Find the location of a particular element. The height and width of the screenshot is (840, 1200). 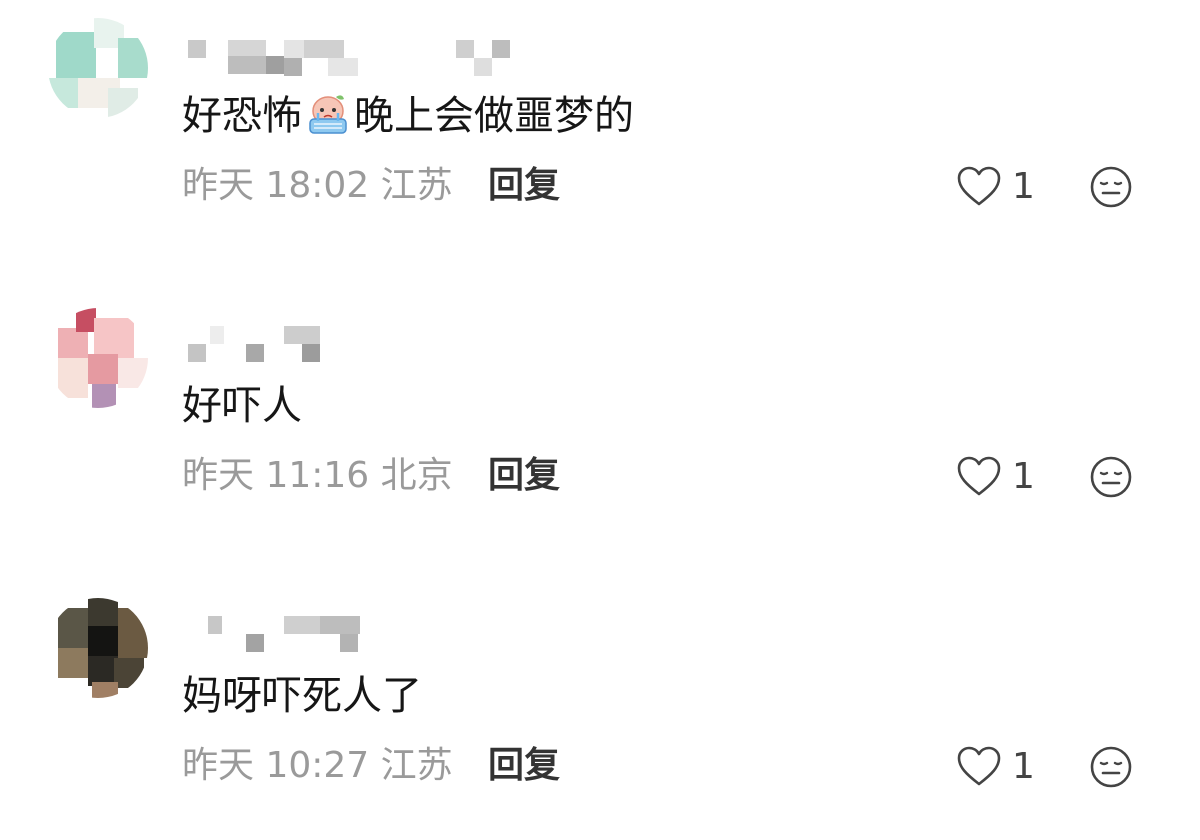

comment-text: 妈呀吓死人了 is located at coordinates (302, 696).